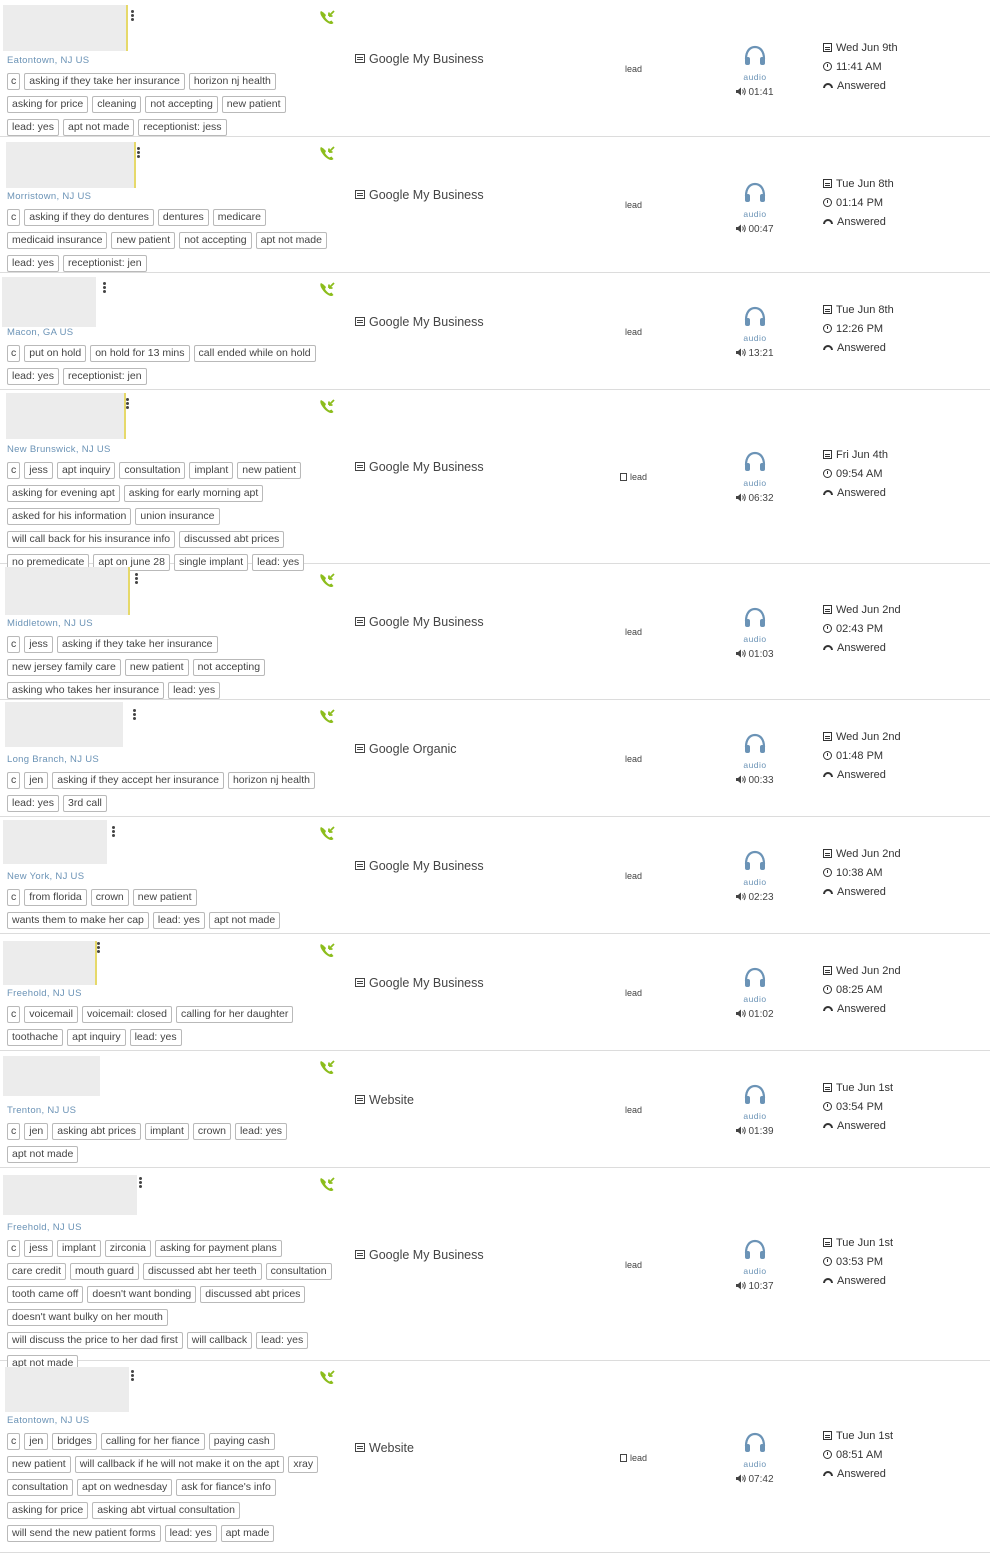 The width and height of the screenshot is (990, 1553). I want to click on call-tag: tooth came off, so click(45, 1294).